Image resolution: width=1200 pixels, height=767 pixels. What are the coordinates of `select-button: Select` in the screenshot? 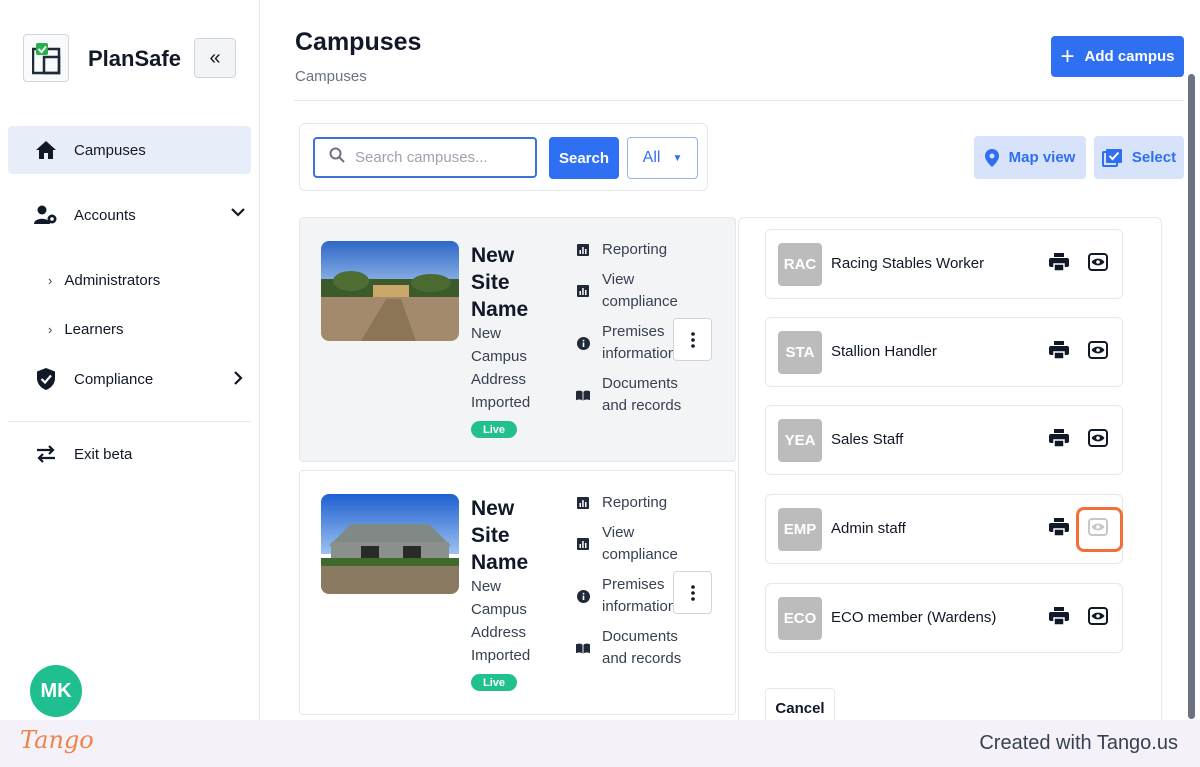 It's located at (1139, 157).